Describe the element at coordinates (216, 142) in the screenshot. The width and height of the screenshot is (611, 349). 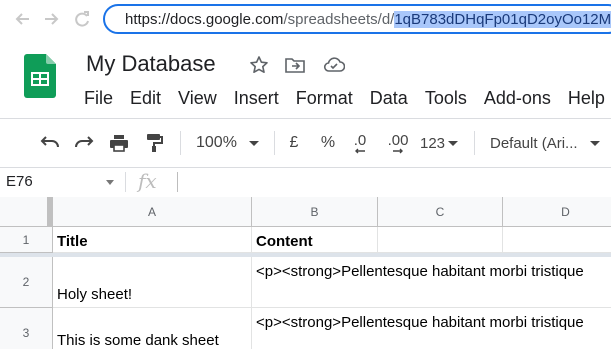
I see `zoom-value: 100%` at that location.